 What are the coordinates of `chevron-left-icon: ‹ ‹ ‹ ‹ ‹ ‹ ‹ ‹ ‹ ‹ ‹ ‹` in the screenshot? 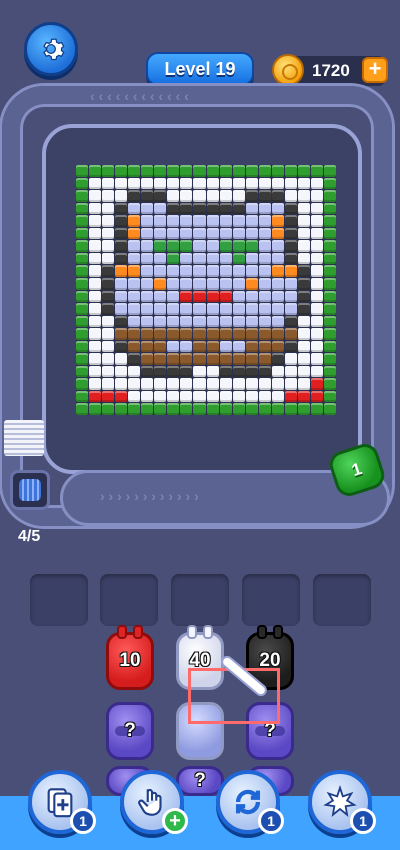 It's located at (139, 96).